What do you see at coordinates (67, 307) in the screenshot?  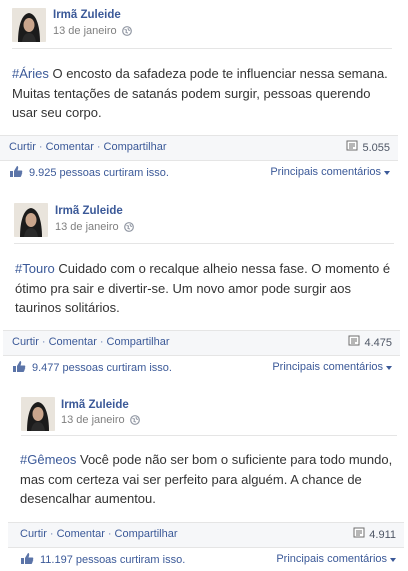 I see `post-text-line3: taurinos solitários.` at bounding box center [67, 307].